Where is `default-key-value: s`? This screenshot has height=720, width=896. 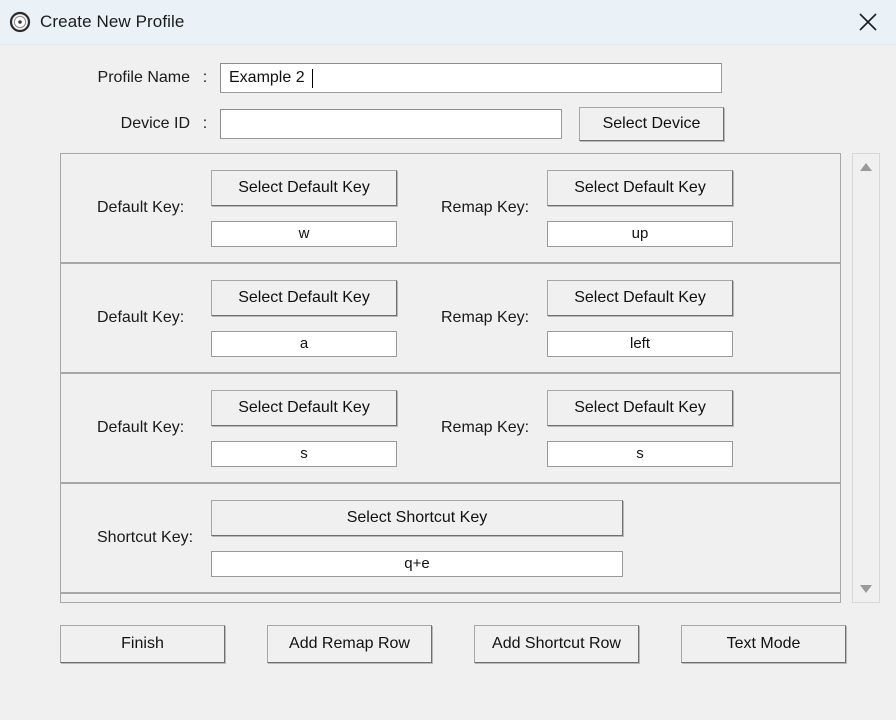 default-key-value: s is located at coordinates (304, 453).